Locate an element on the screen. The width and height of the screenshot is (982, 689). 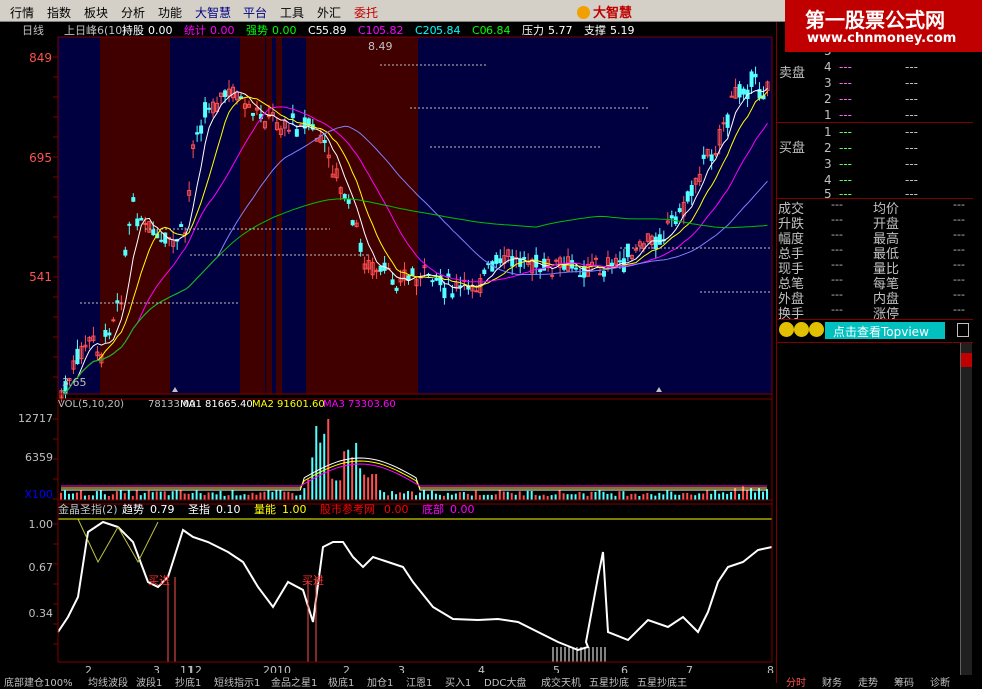
menu-forex: 外汇 is located at coordinates (329, 12).